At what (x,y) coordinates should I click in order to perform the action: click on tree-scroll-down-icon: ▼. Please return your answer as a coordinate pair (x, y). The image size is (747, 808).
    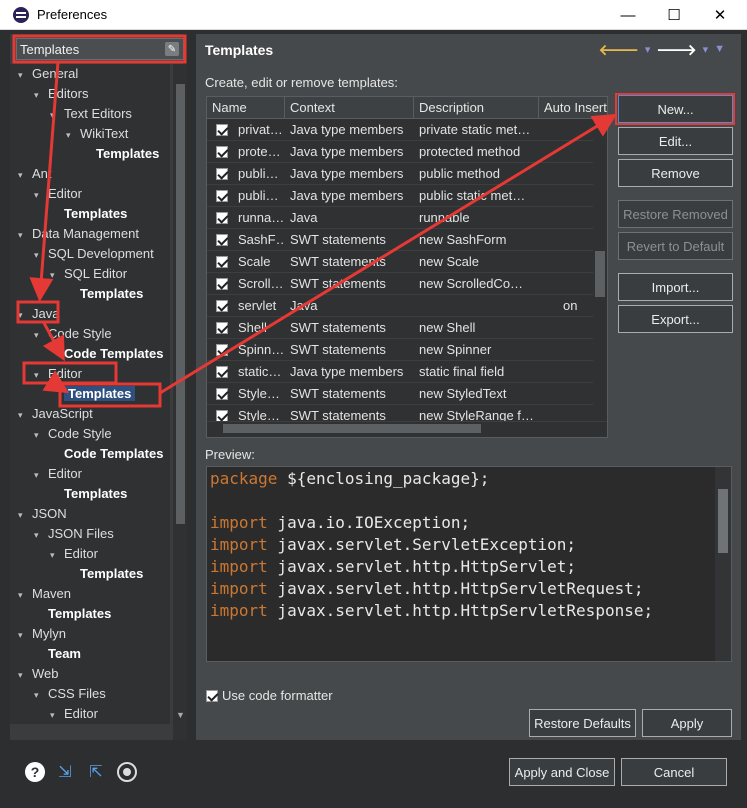
    Looking at the image, I should click on (180, 715).